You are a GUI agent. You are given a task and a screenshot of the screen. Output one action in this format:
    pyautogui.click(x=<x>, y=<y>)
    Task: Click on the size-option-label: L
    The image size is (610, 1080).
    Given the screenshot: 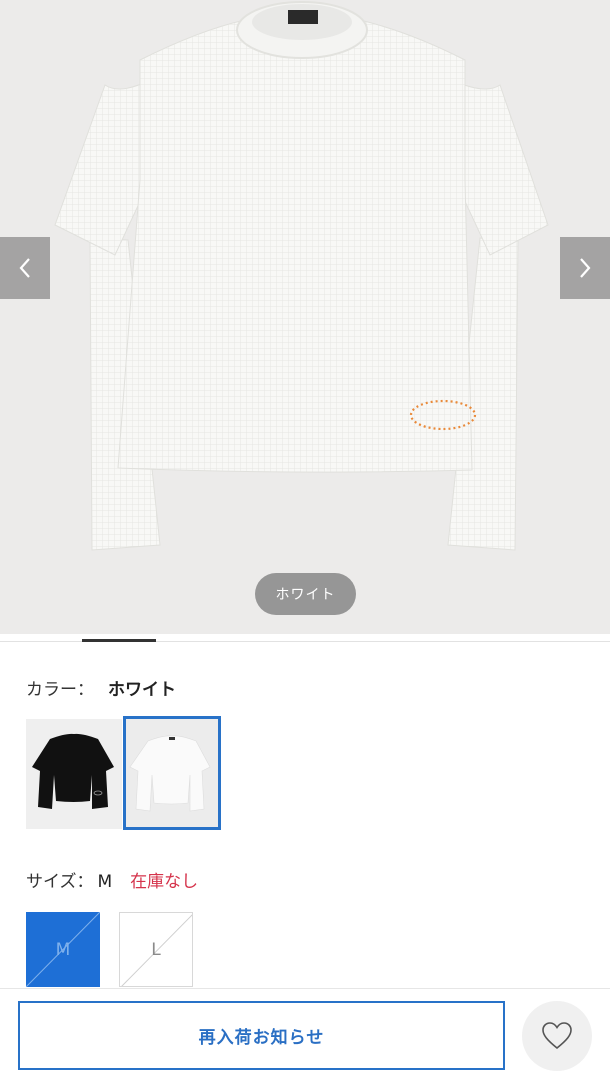 What is the action you would take?
    pyautogui.click(x=156, y=949)
    